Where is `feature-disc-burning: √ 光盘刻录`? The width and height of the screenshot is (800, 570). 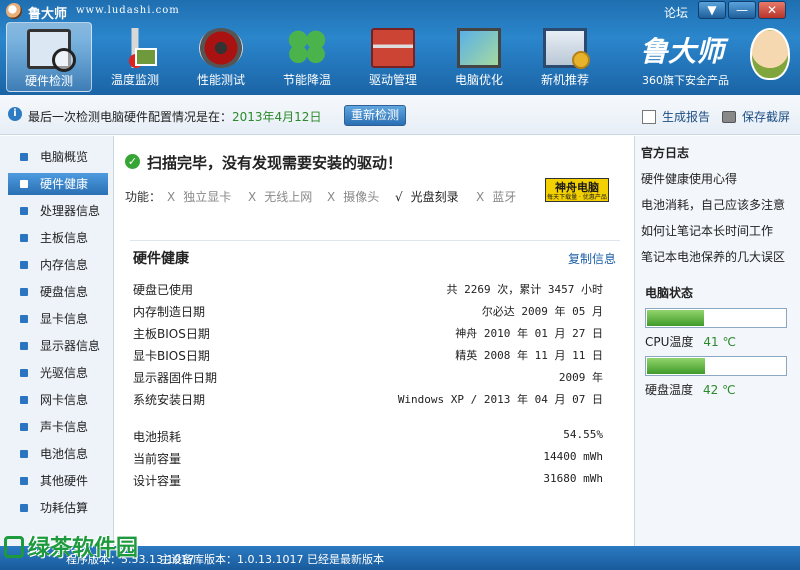
feature-disc-burning: √ 光盘刻录 is located at coordinates (427, 196).